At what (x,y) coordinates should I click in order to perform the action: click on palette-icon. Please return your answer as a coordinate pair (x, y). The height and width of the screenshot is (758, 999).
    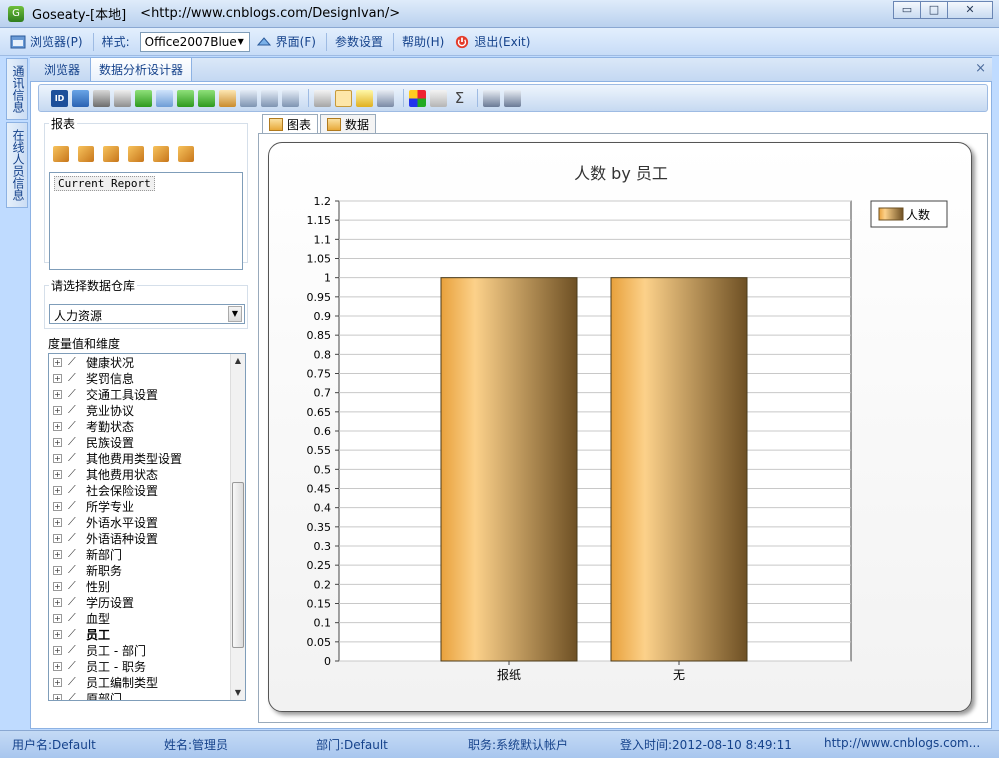
    Looking at the image, I should click on (417, 98).